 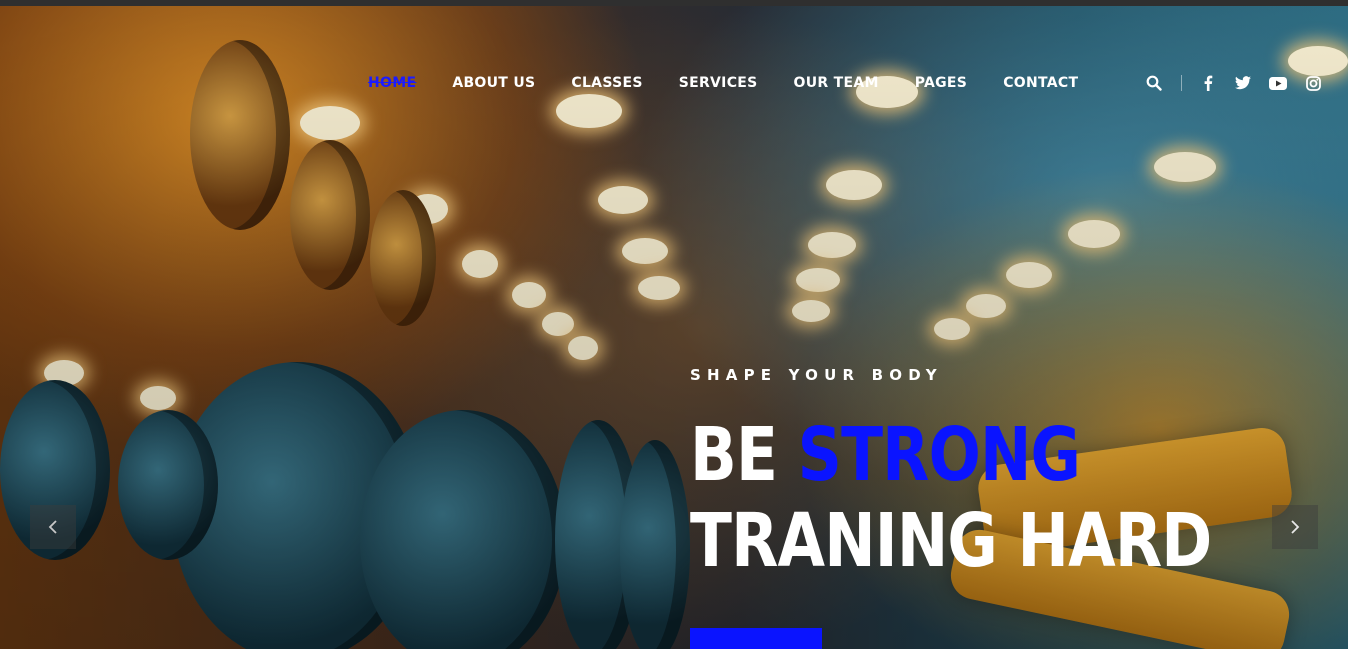 I want to click on chevron-right-icon, so click(x=1295, y=527).